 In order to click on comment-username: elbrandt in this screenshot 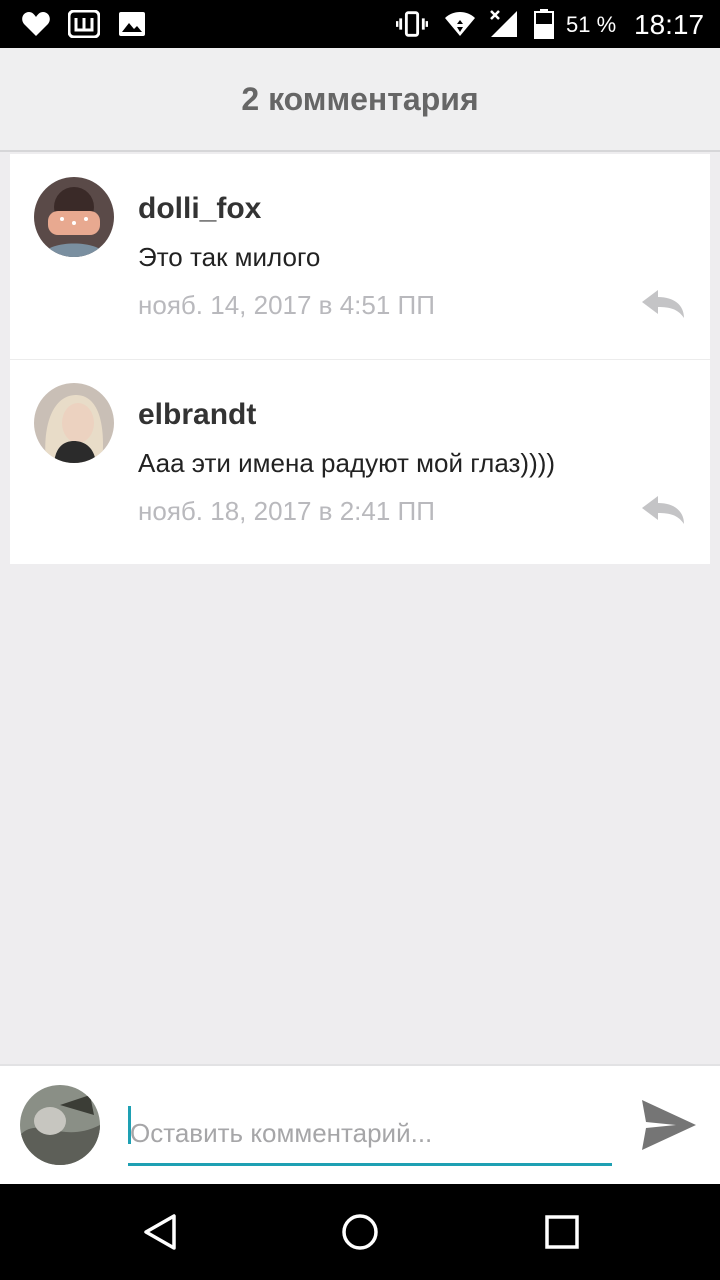, I will do `click(197, 415)`.